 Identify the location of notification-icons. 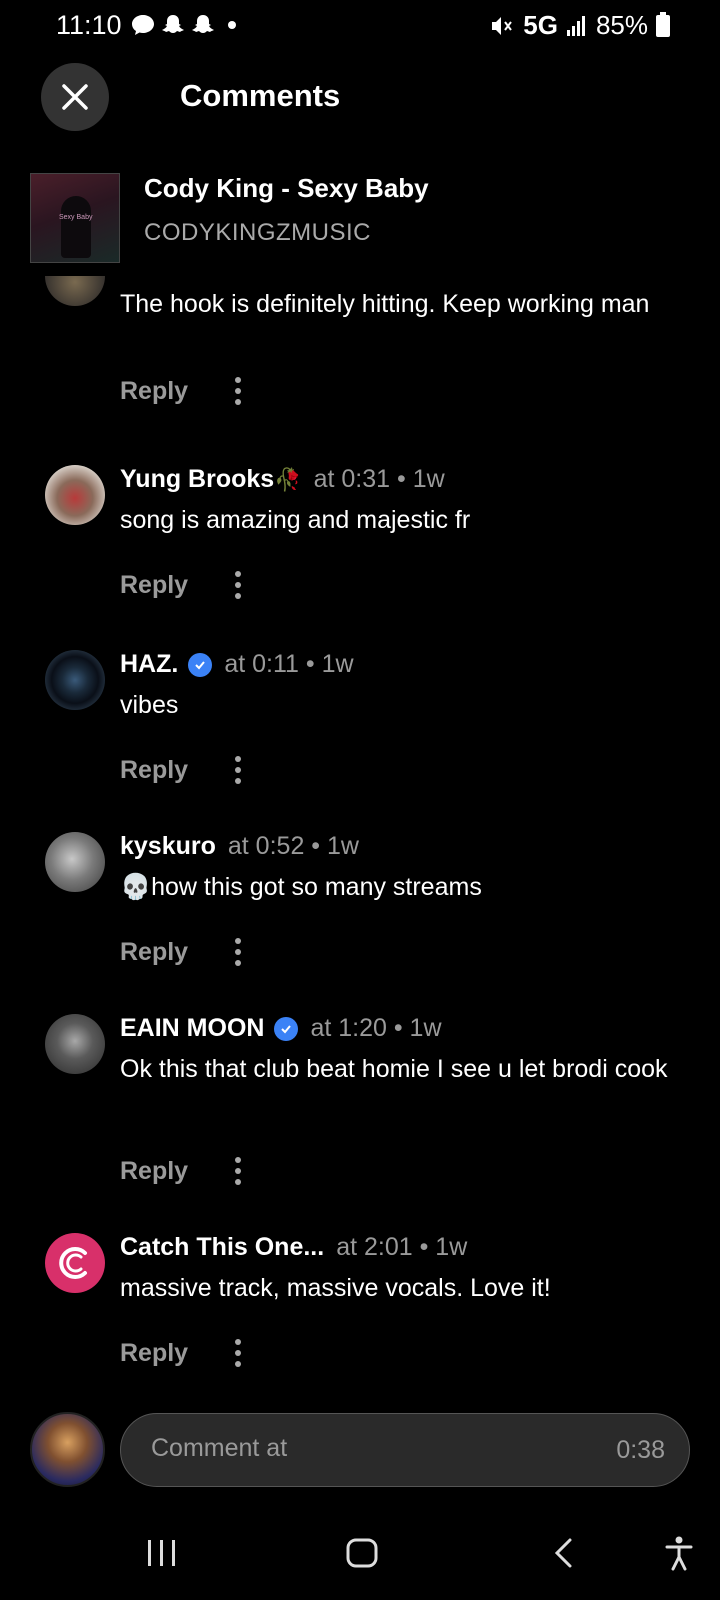
(183, 25).